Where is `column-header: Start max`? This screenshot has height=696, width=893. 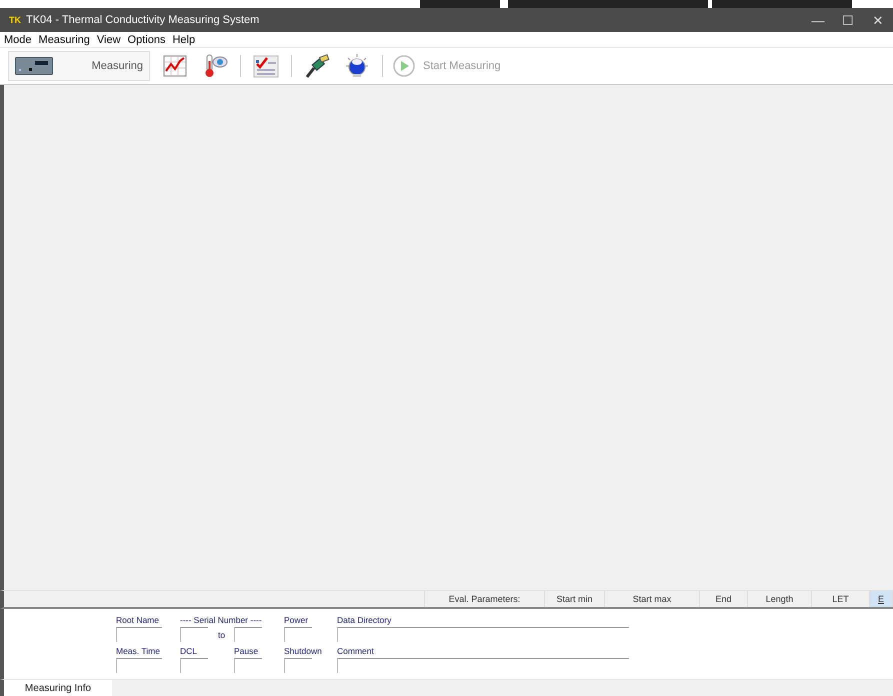 column-header: Start max is located at coordinates (652, 599).